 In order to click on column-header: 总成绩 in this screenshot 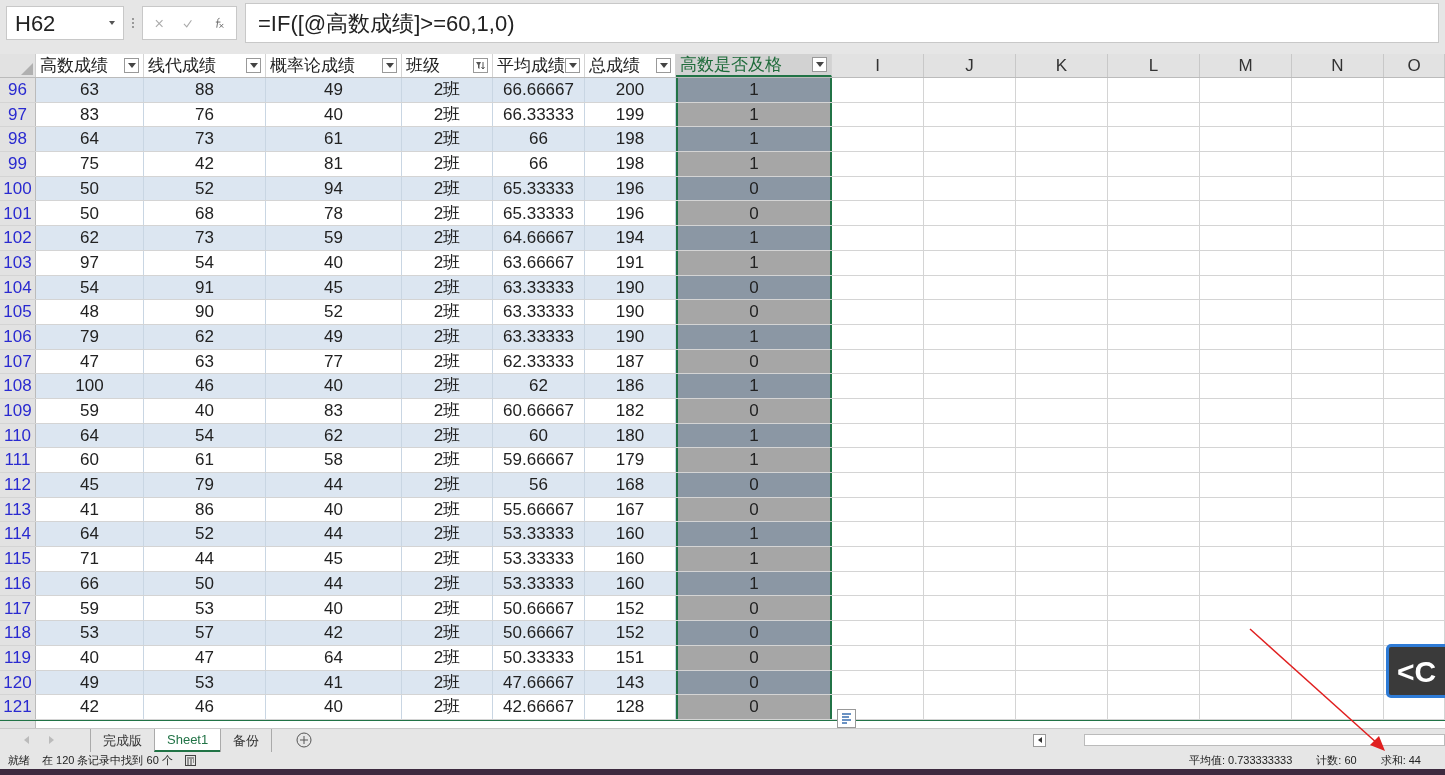, I will do `click(630, 65)`.